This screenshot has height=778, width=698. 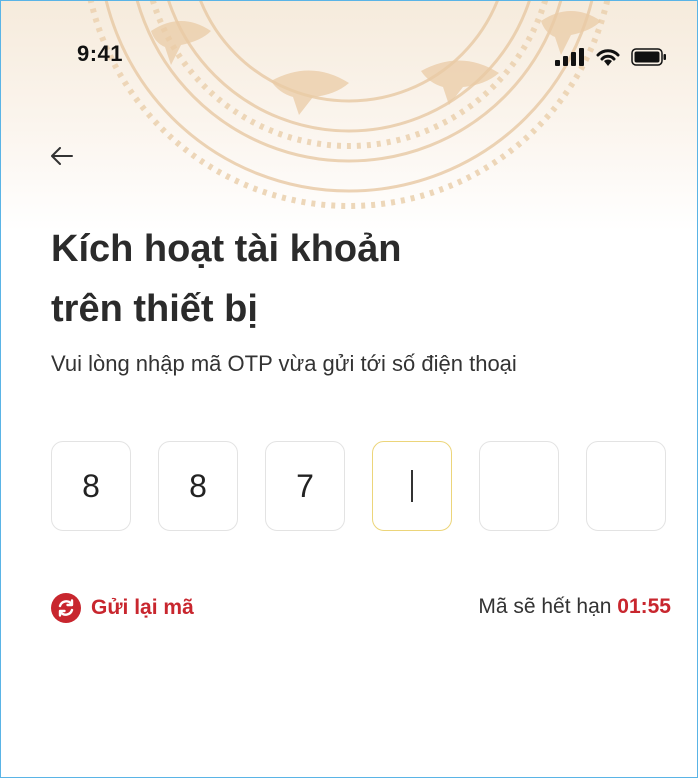 I want to click on otp-digit-2: 8, so click(x=198, y=486).